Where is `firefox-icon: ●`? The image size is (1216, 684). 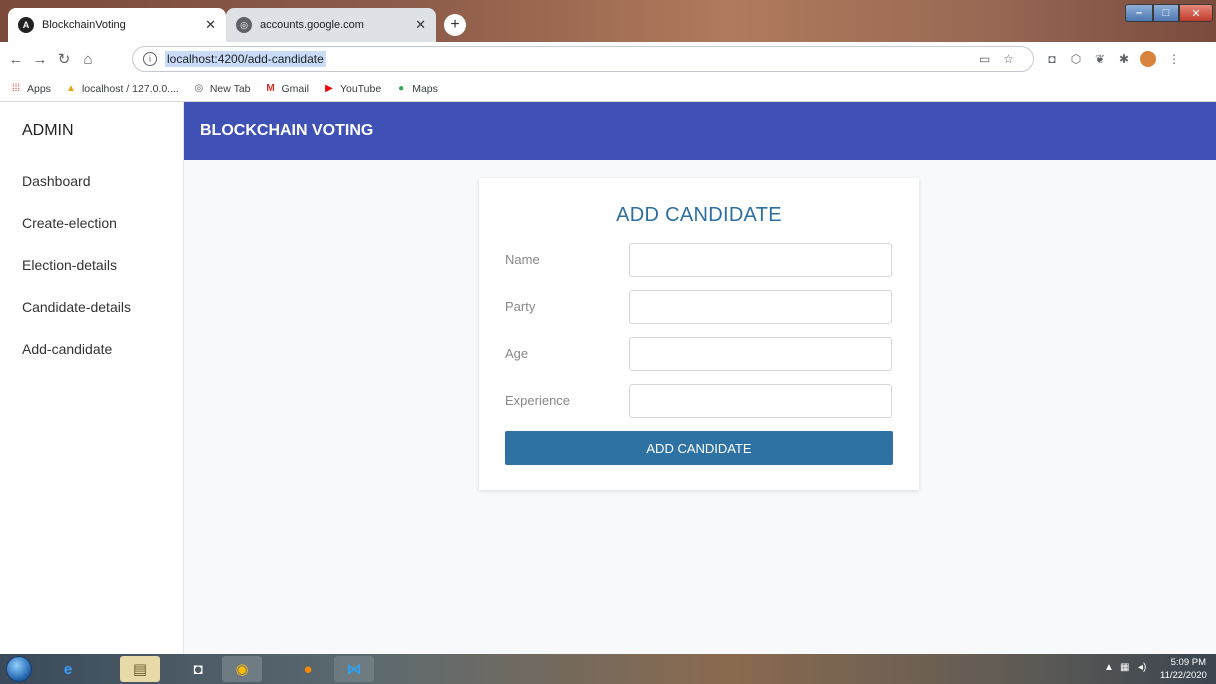 firefox-icon: ● is located at coordinates (308, 669).